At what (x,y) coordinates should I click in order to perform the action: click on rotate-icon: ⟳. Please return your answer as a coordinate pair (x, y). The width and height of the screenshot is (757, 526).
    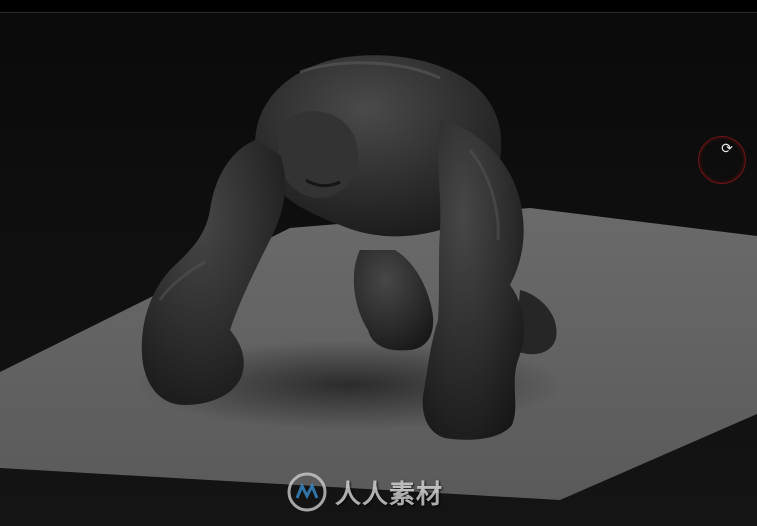
    Looking at the image, I should click on (727, 148).